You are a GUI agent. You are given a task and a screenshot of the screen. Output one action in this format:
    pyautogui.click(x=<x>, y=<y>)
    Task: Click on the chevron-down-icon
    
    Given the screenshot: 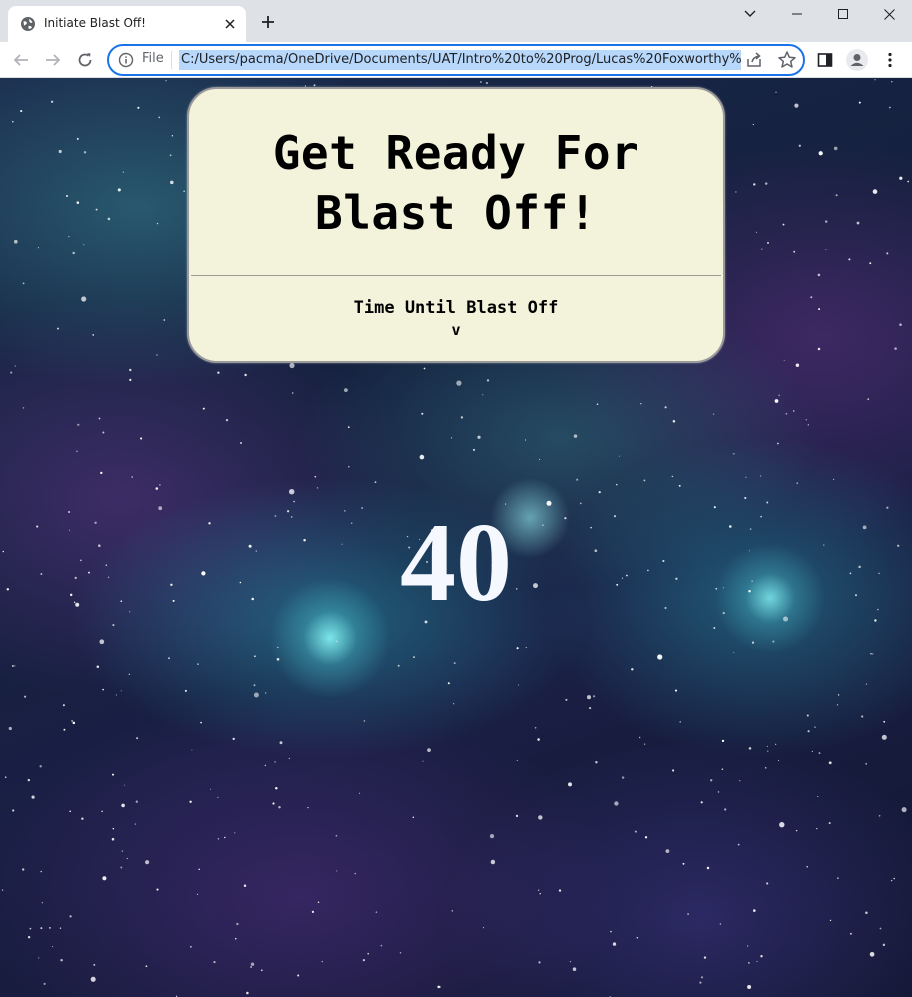 What is the action you would take?
    pyautogui.click(x=750, y=13)
    